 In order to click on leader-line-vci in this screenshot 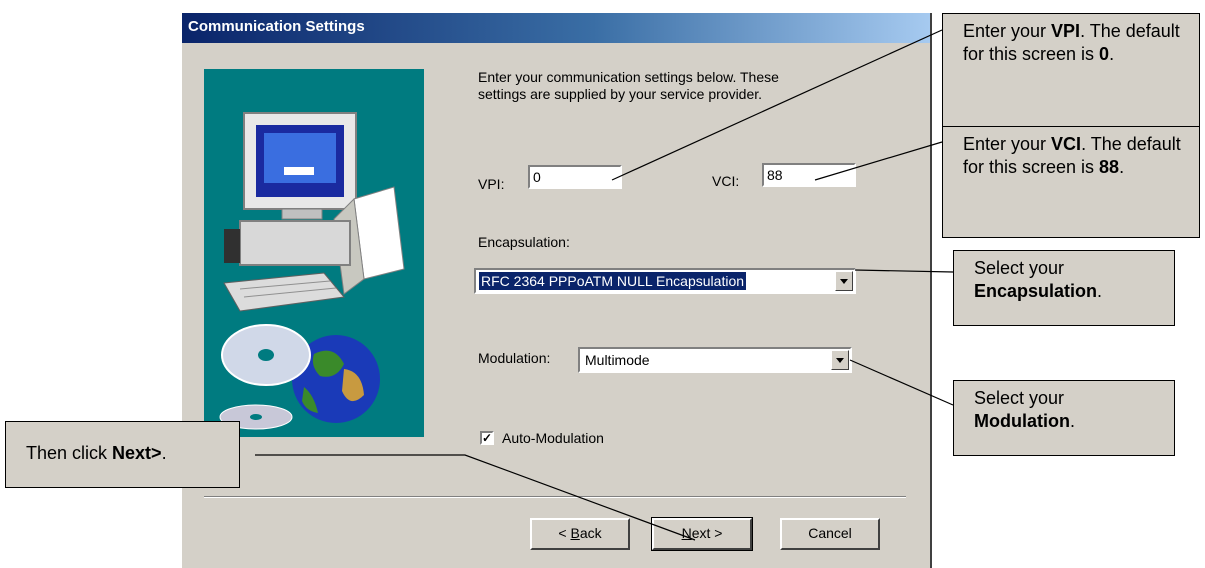, I will do `click(878, 161)`.